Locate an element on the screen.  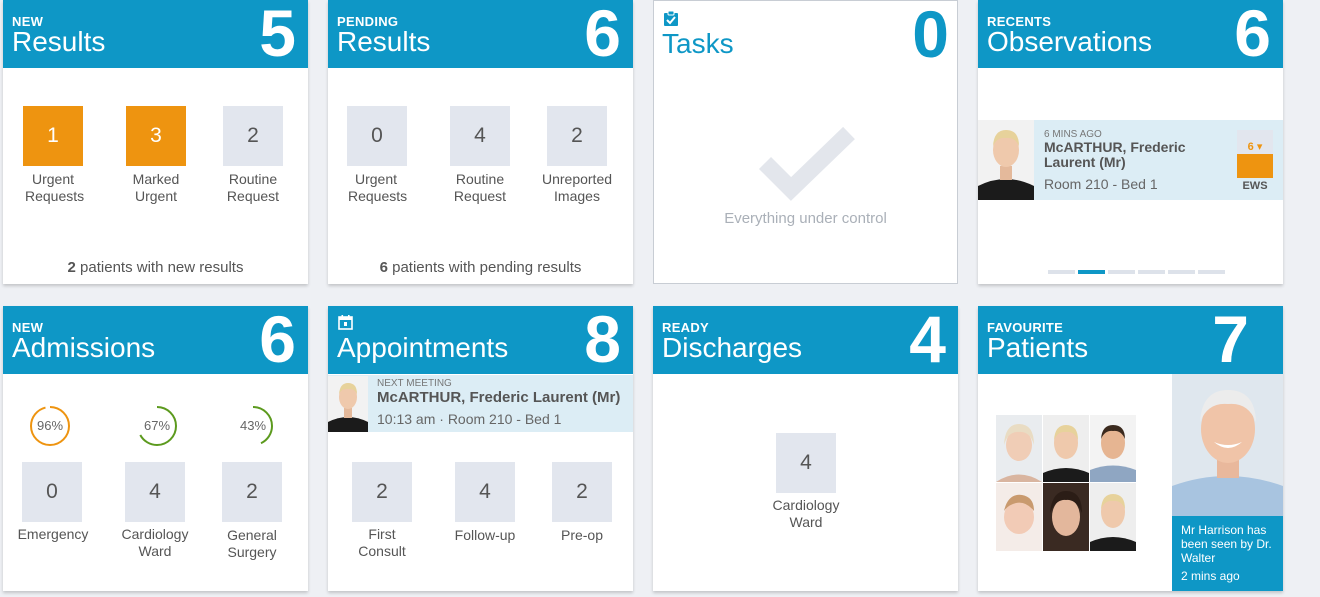
footer-count: 6 is located at coordinates (383, 267).